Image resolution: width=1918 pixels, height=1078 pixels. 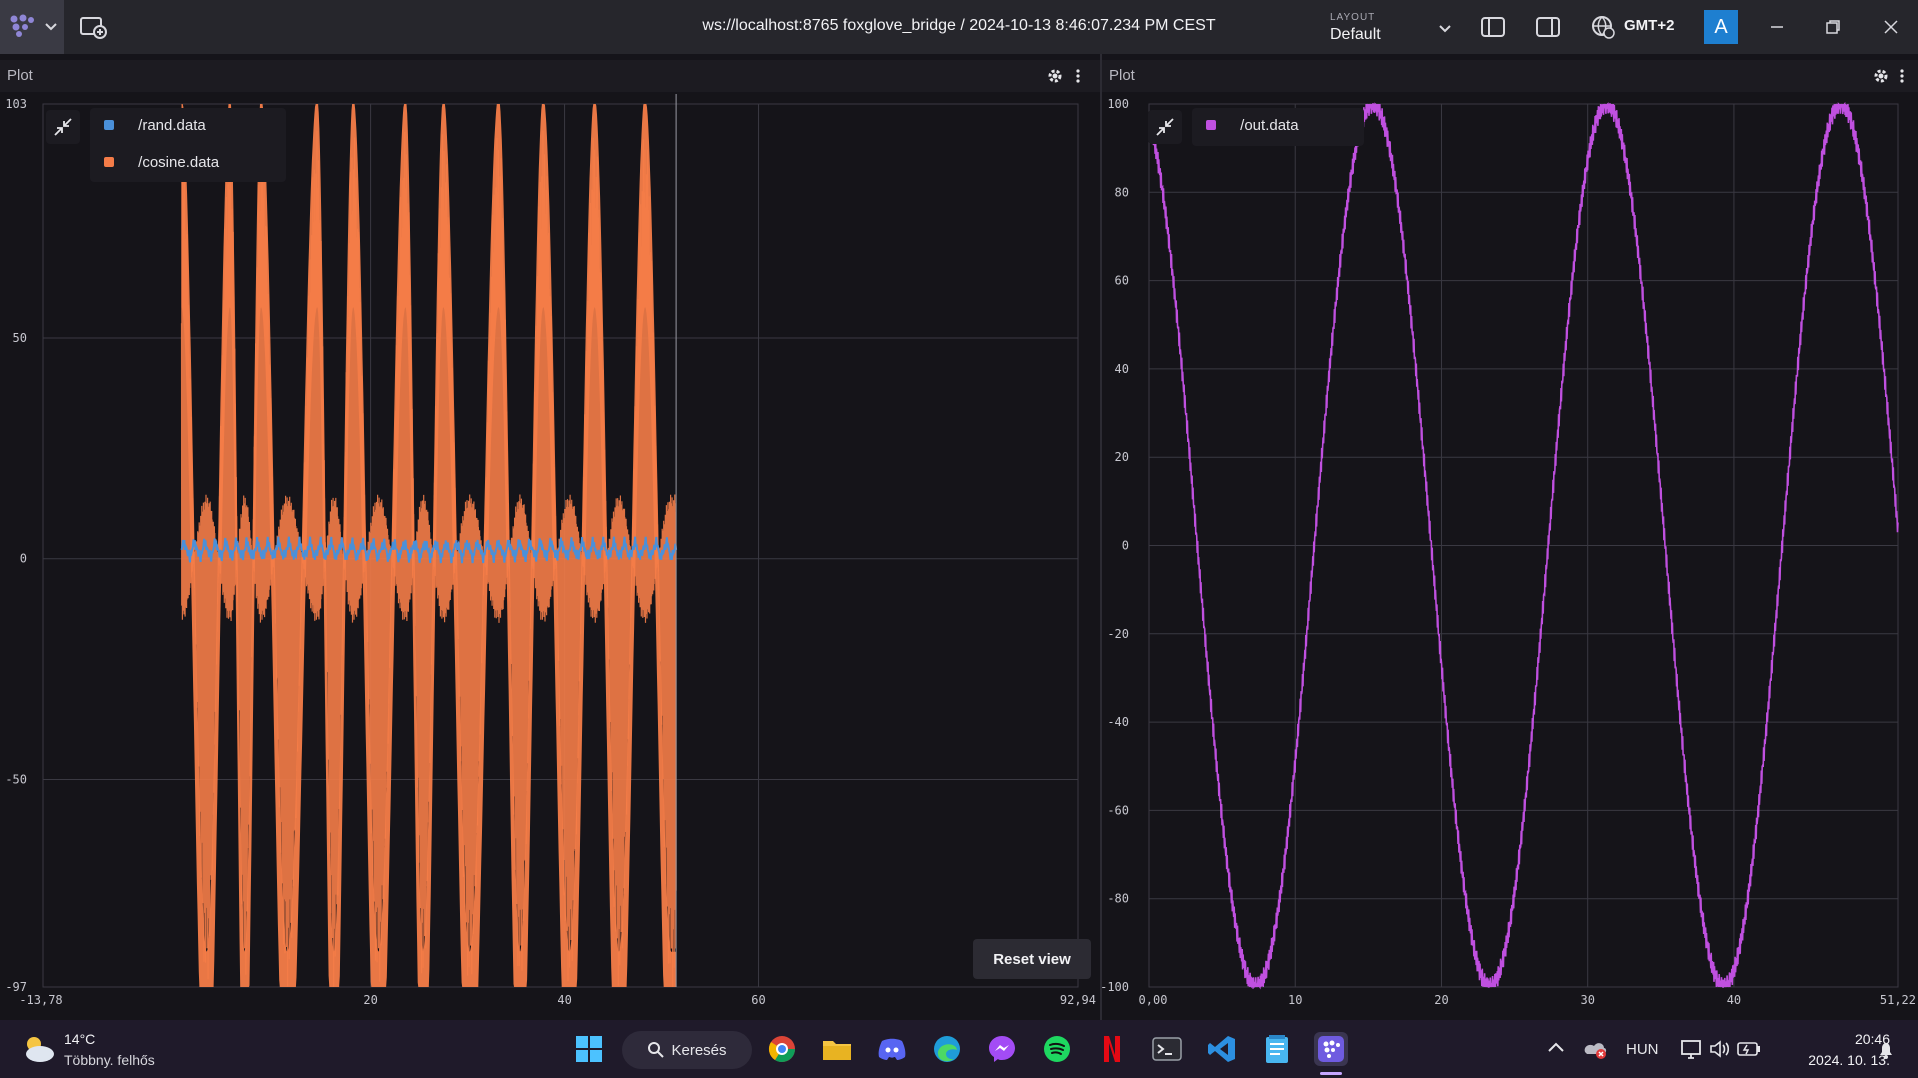 I want to click on weather-description: Többny. felhős, so click(x=109, y=1060).